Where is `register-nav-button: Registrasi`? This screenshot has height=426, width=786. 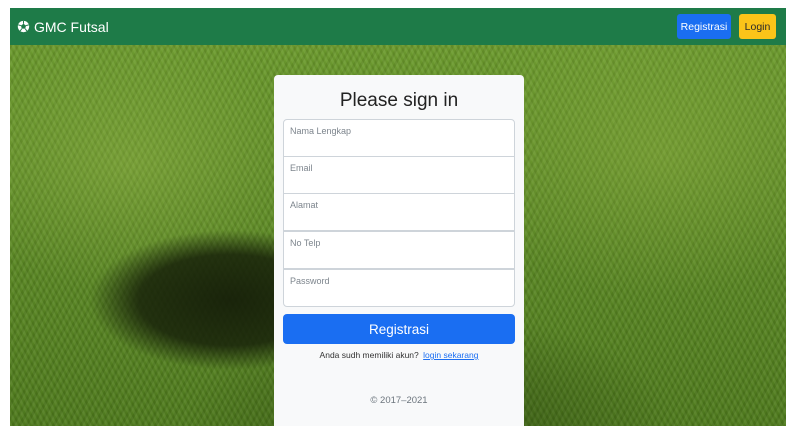 register-nav-button: Registrasi is located at coordinates (704, 26).